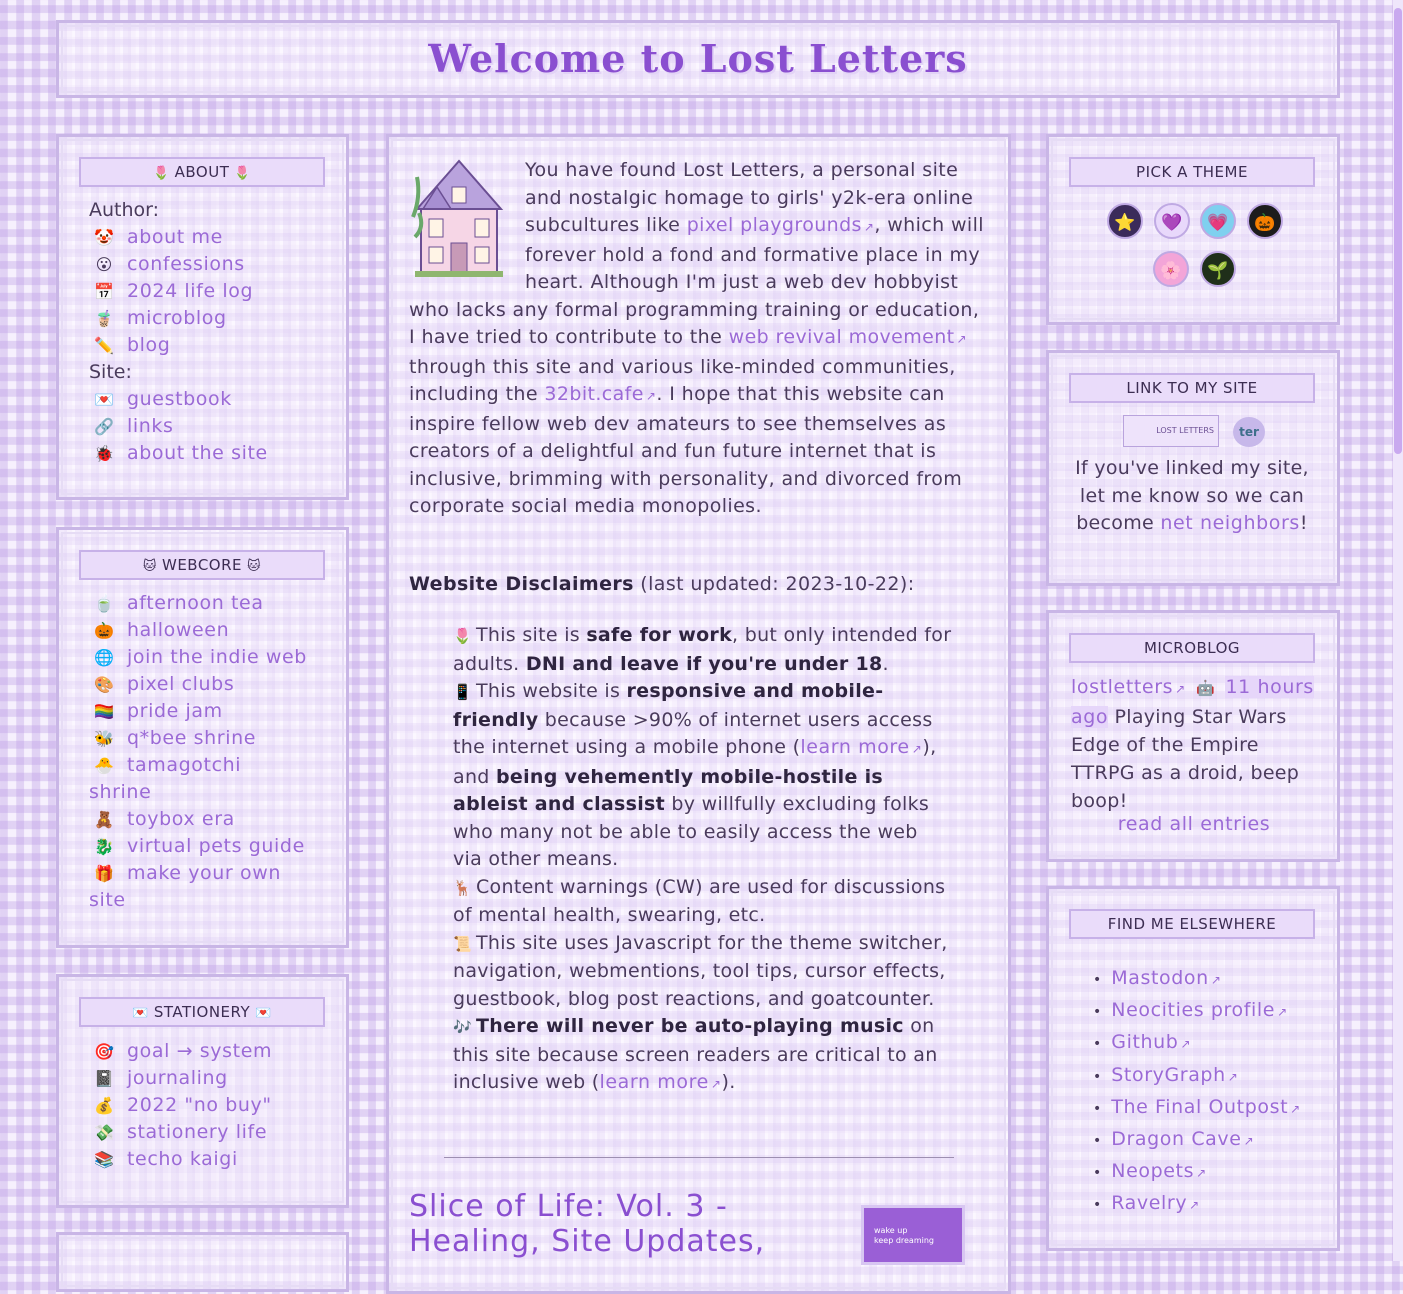 The width and height of the screenshot is (1403, 1294). I want to click on bug-icon: 🐞, so click(104, 453).